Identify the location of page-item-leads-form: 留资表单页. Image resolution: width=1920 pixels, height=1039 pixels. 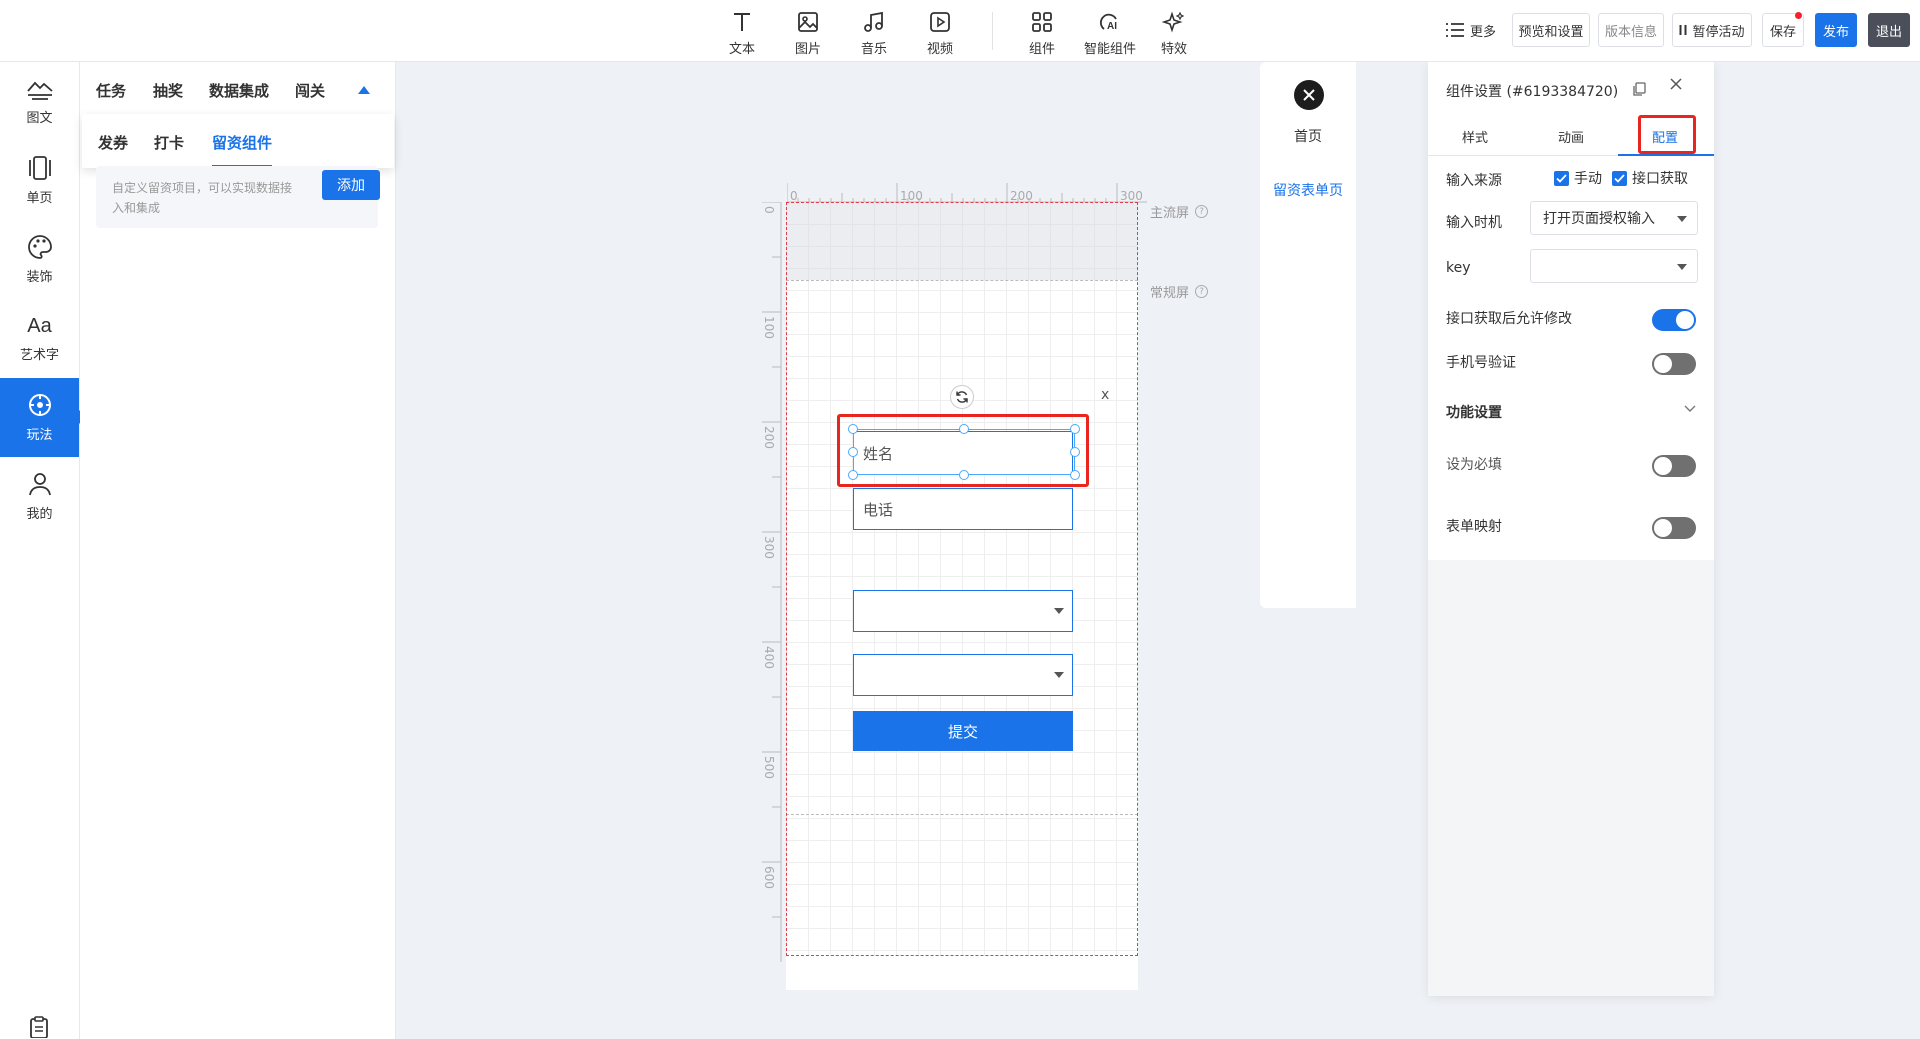
(1308, 190).